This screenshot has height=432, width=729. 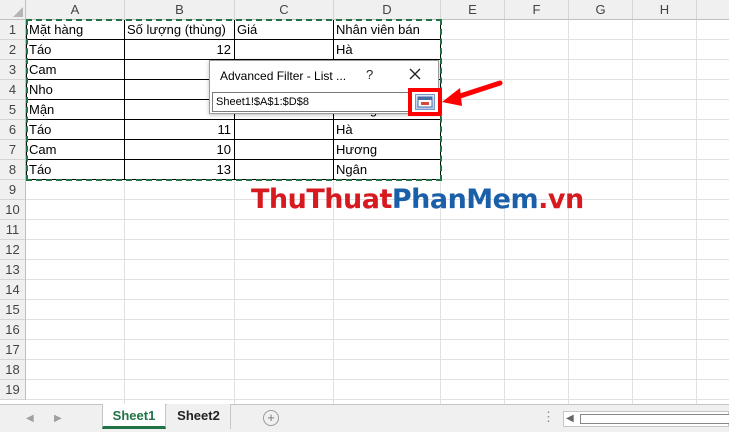 I want to click on prev-sheet-icon: ◀, so click(x=30, y=418).